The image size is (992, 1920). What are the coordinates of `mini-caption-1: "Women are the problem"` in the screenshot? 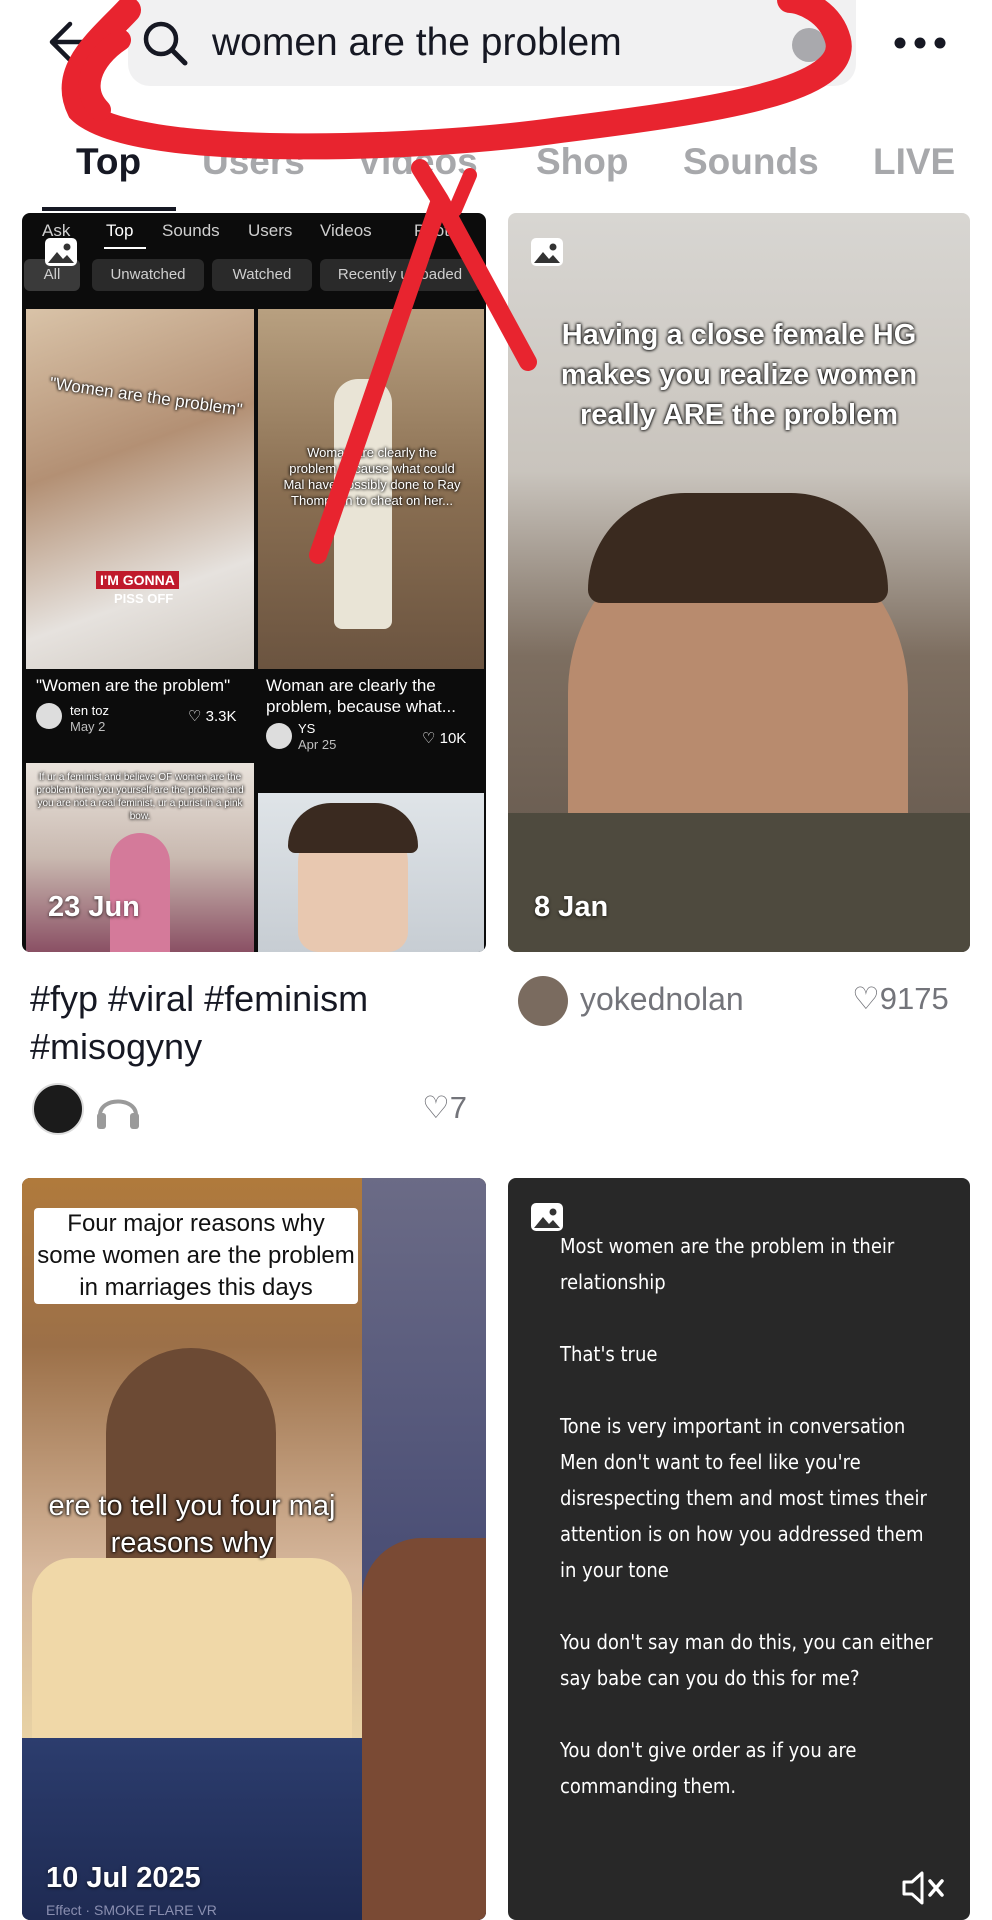 It's located at (133, 685).